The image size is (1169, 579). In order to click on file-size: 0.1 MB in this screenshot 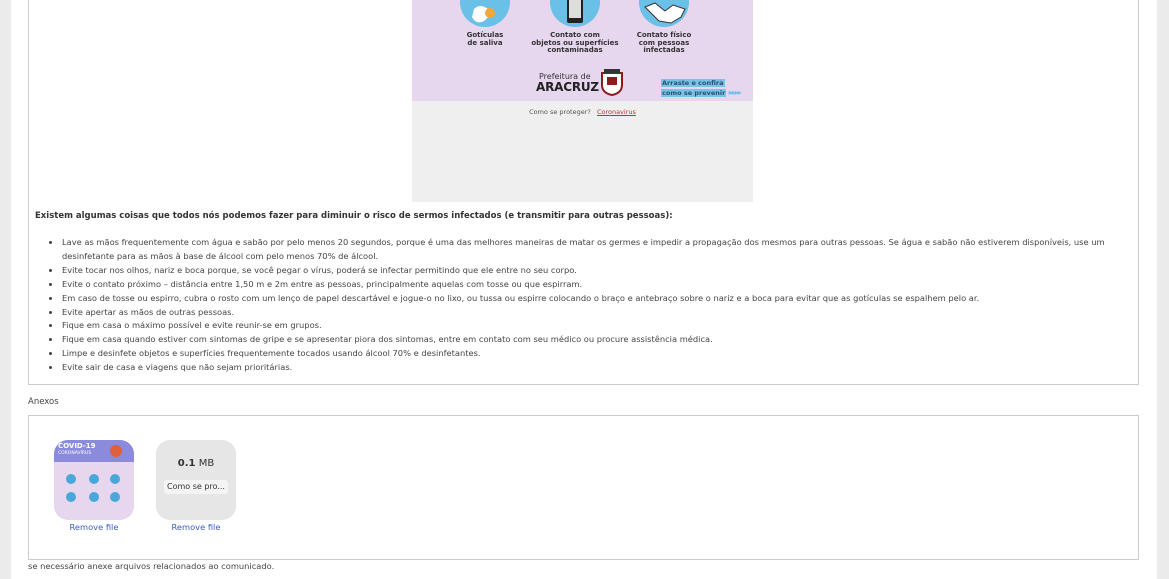, I will do `click(196, 463)`.